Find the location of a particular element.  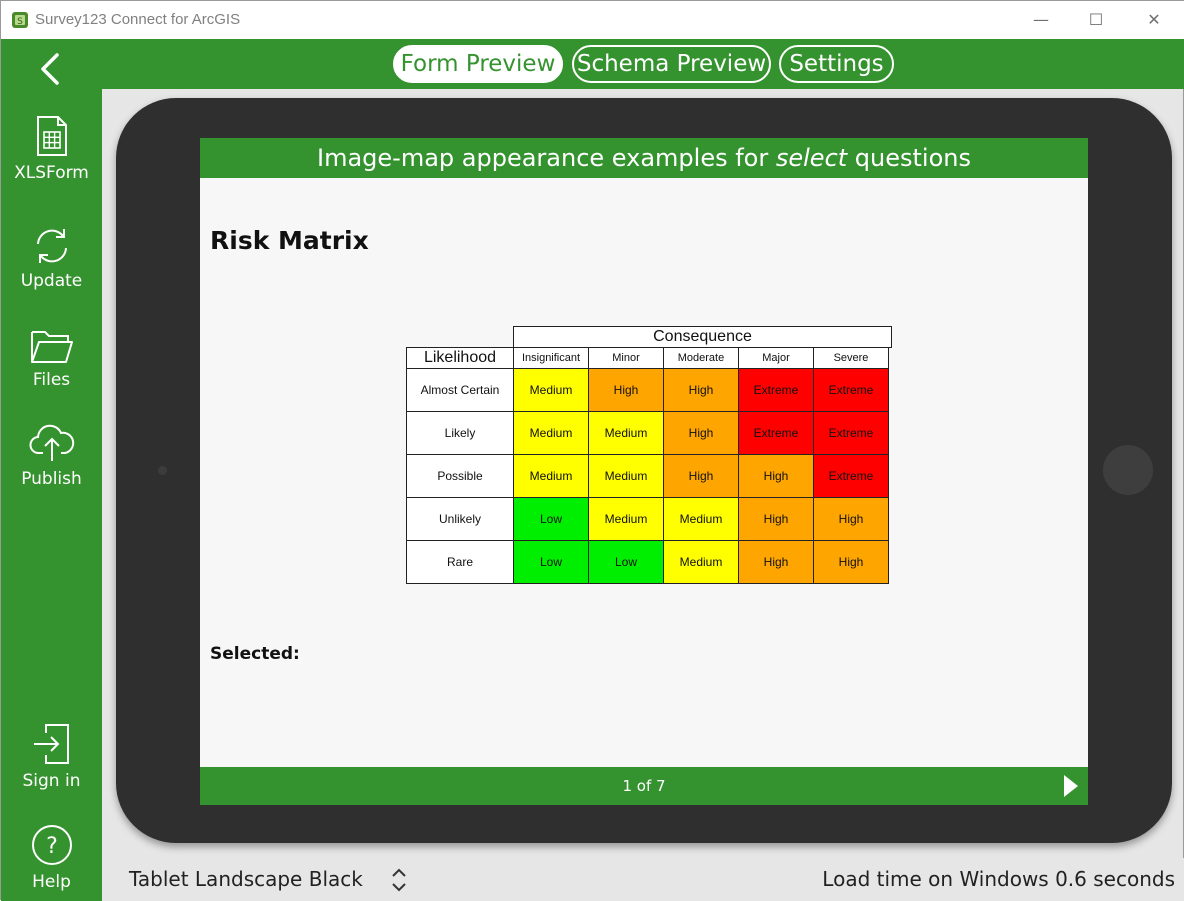

consequence-column-header: Severe is located at coordinates (851, 358).